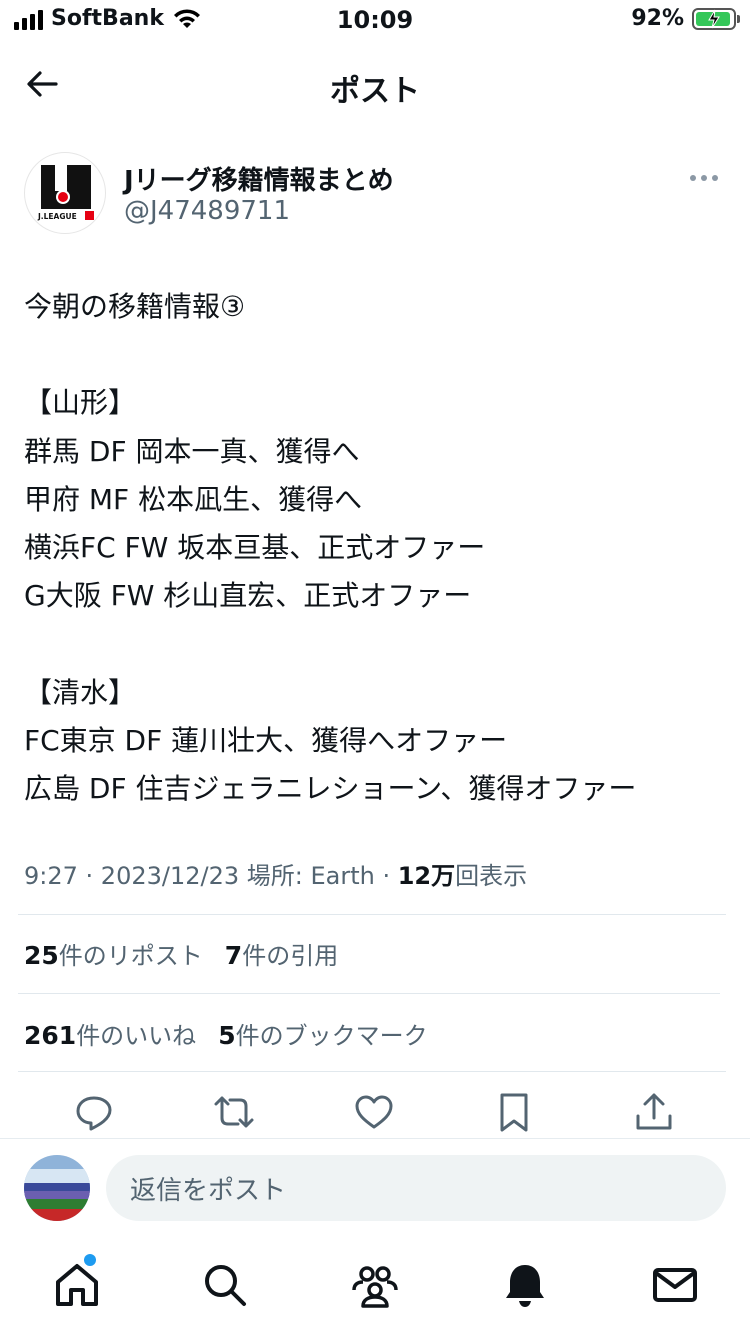 The width and height of the screenshot is (750, 1334). I want to click on search-icon, so click(225, 1285).